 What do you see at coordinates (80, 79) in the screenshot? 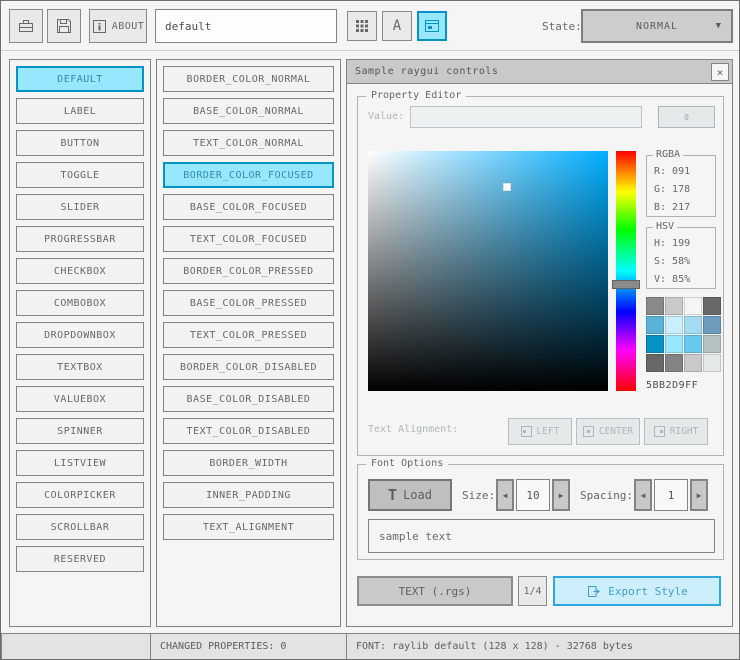
I see `controls-list-item: DEFAULT` at bounding box center [80, 79].